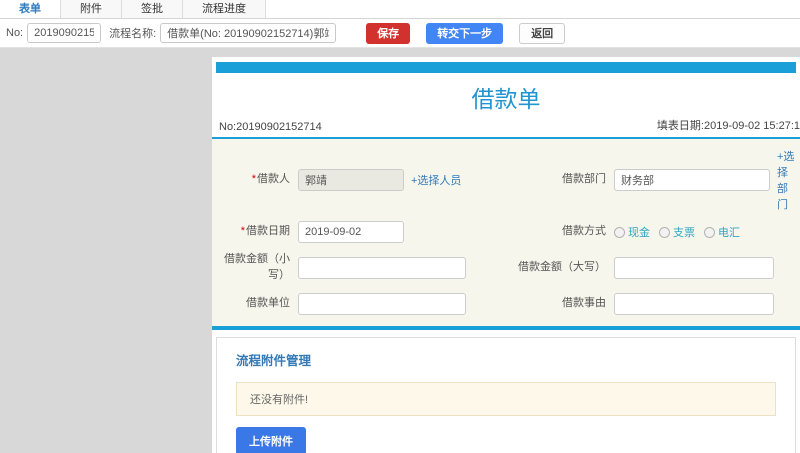 The width and height of the screenshot is (800, 453). What do you see at coordinates (677, 232) in the screenshot?
I see `radio-check: 支票` at bounding box center [677, 232].